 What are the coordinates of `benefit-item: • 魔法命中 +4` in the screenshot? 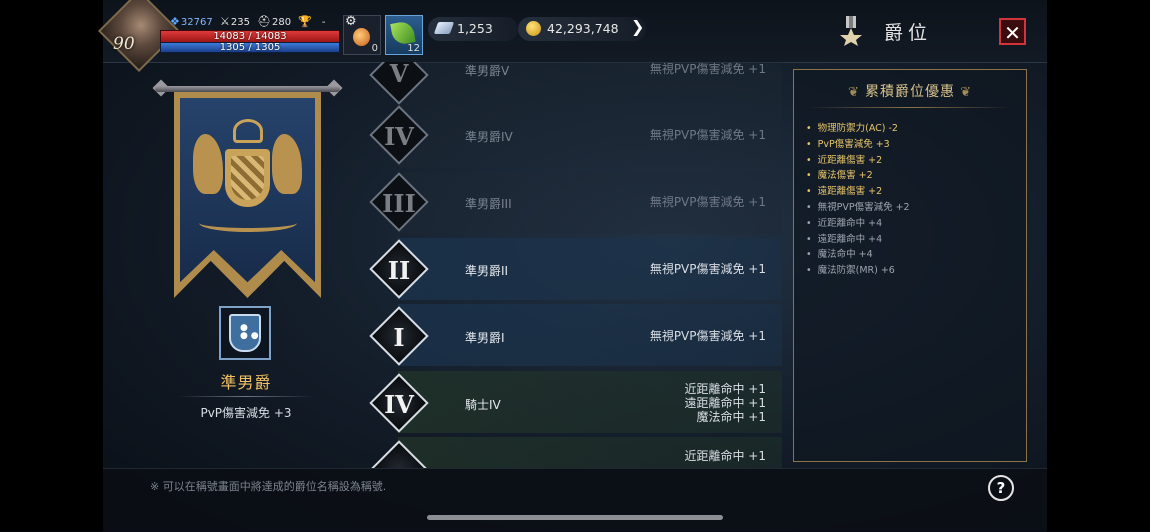 It's located at (839, 255).